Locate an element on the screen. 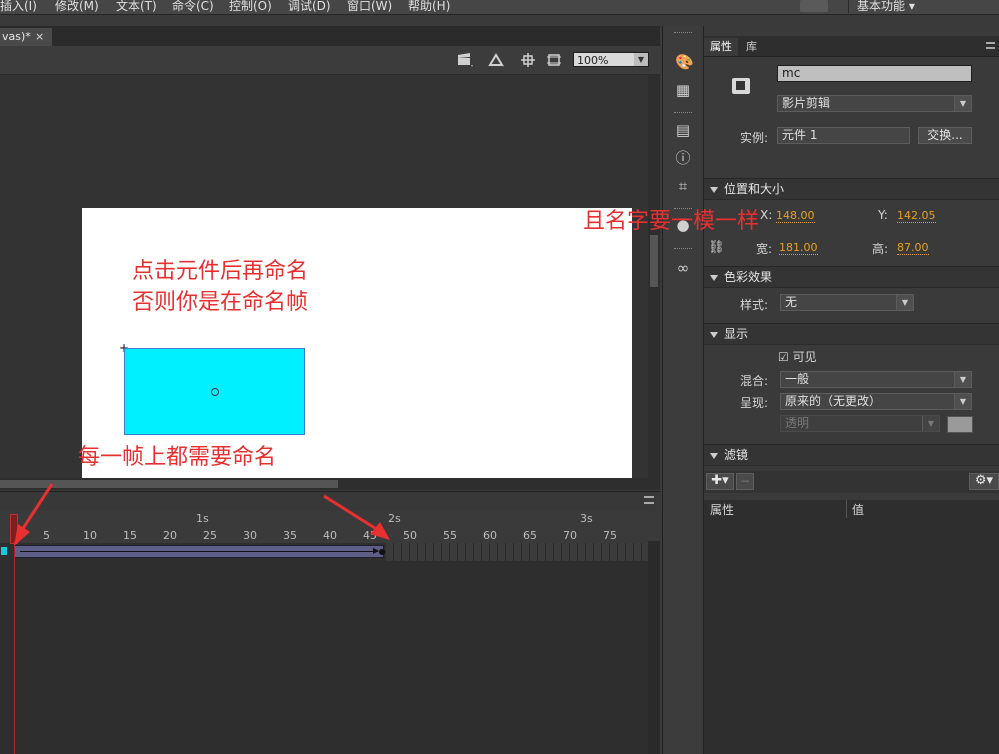  layer-color-swatch is located at coordinates (4, 551).